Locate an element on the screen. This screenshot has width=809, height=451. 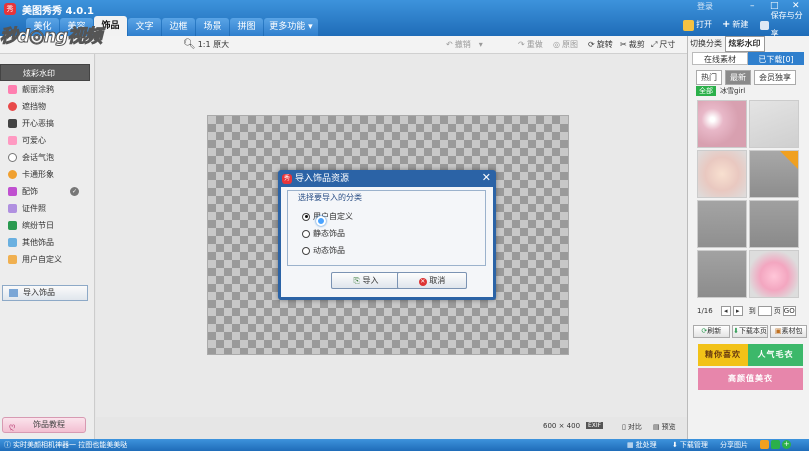
badge-icon: ✓ is located at coordinates (74, 191).